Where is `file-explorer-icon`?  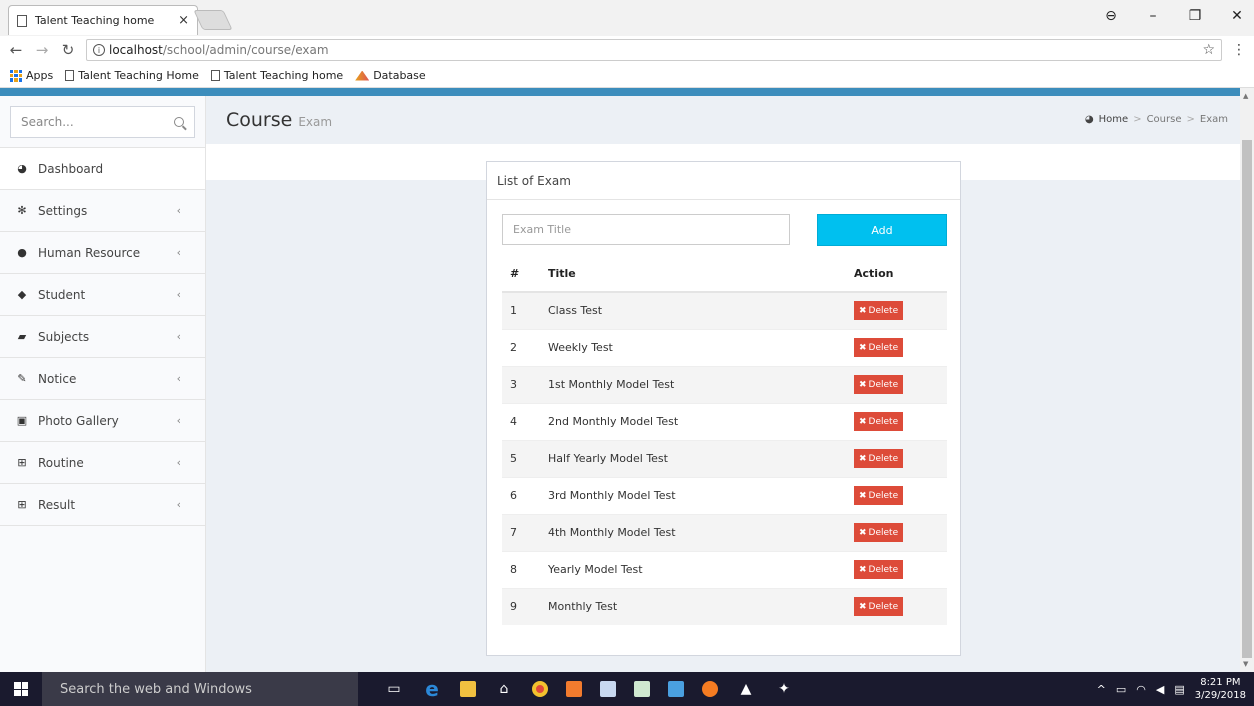 file-explorer-icon is located at coordinates (468, 689).